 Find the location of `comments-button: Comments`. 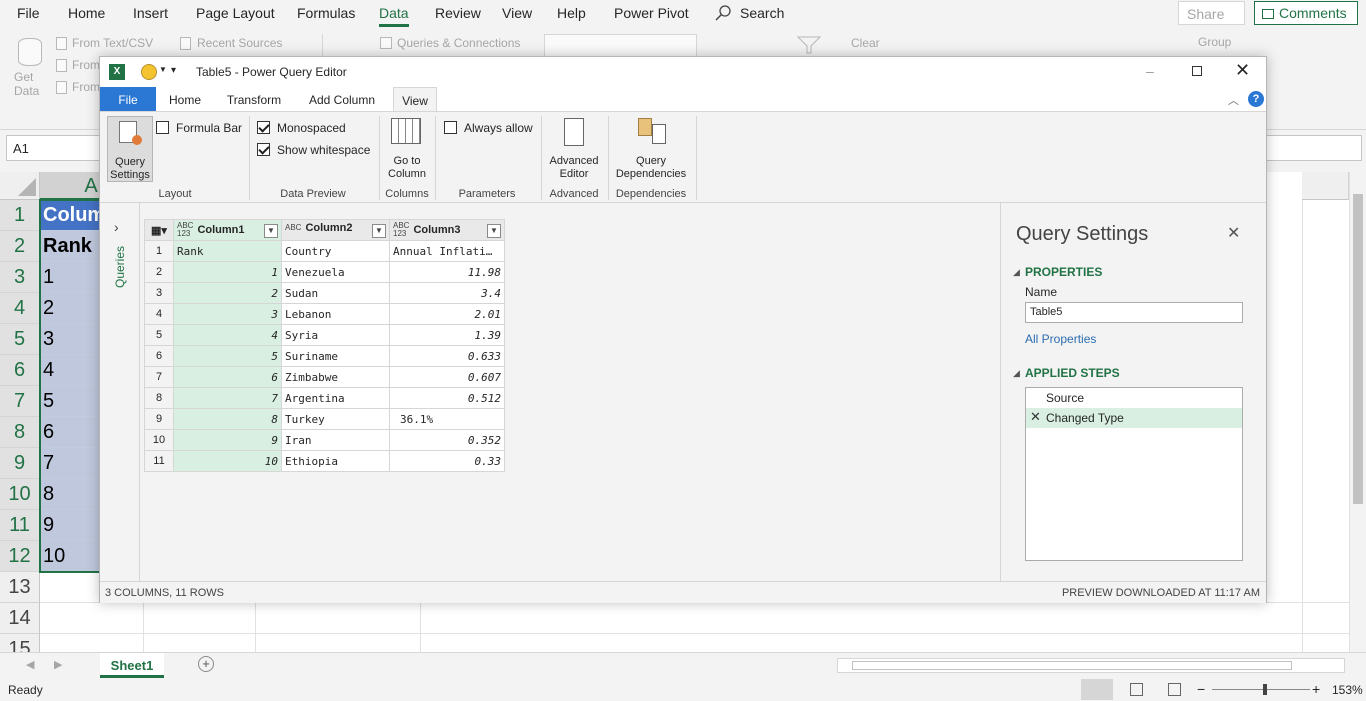

comments-button: Comments is located at coordinates (1306, 13).